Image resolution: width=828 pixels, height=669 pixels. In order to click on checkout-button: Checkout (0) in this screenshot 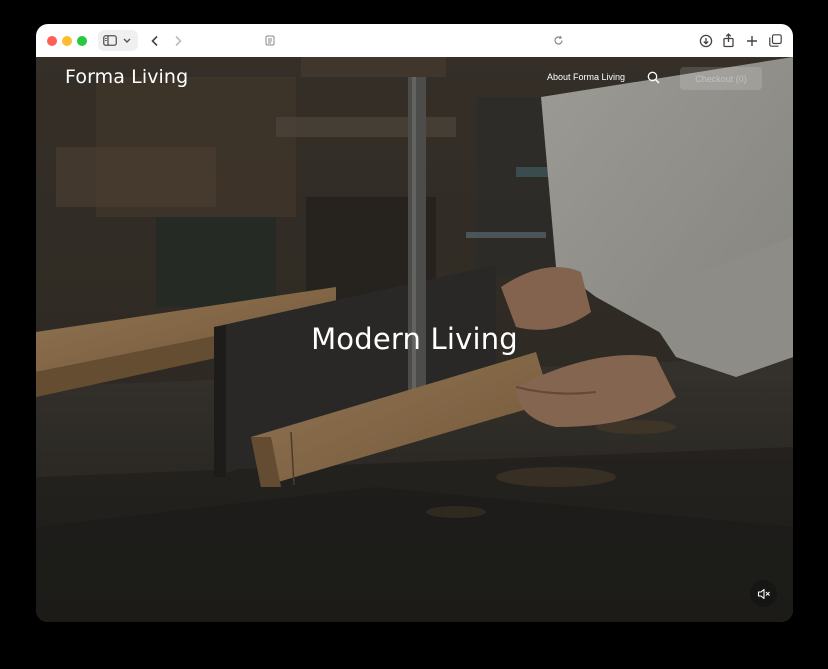, I will do `click(721, 78)`.